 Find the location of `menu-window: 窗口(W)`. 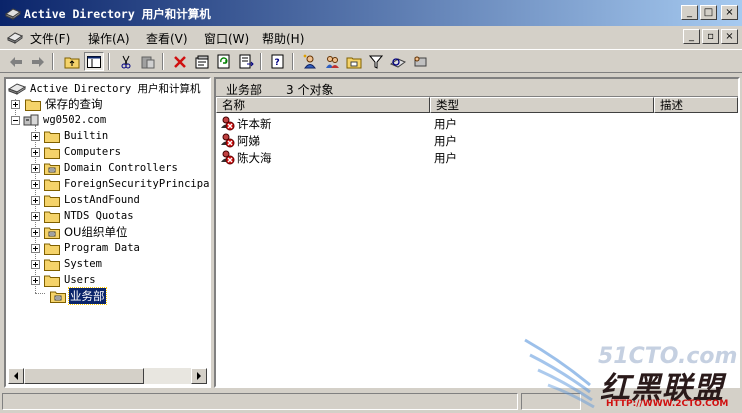

menu-window: 窗口(W) is located at coordinates (226, 38).